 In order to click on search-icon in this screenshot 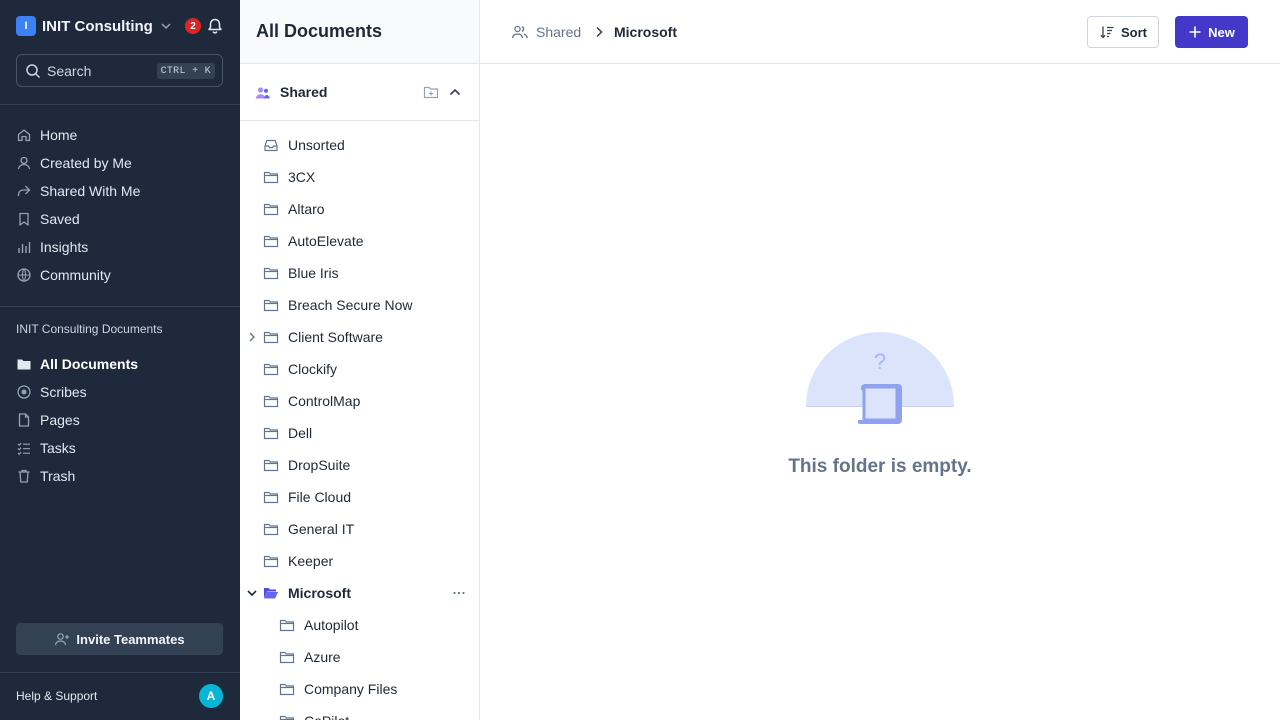, I will do `click(33, 71)`.